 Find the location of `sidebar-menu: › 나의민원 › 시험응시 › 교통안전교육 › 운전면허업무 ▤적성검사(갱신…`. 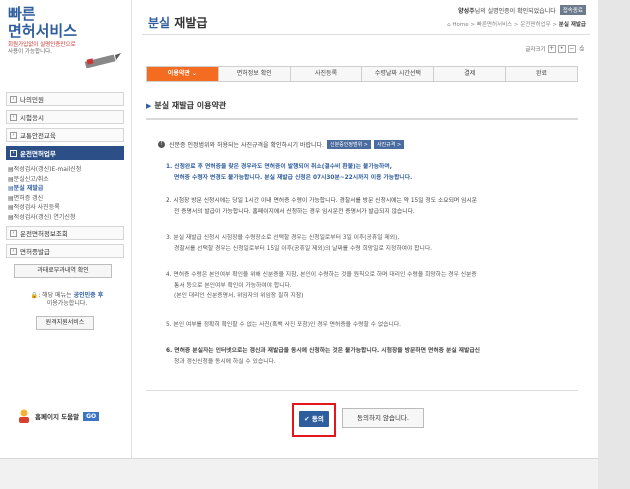

sidebar-menu: › 나의민원 › 시험응시 › 교통안전교육 › 운전면허업무 ▤적성검사(갱신… is located at coordinates (65, 211).